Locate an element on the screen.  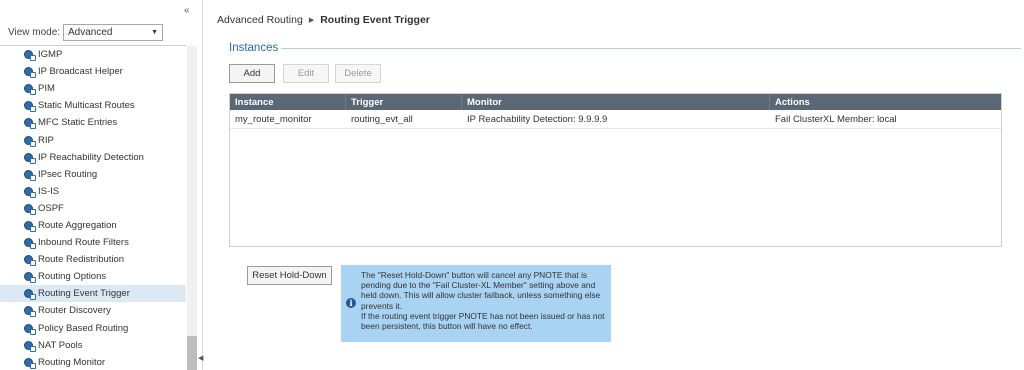
edit-button: Edit is located at coordinates (306, 73).